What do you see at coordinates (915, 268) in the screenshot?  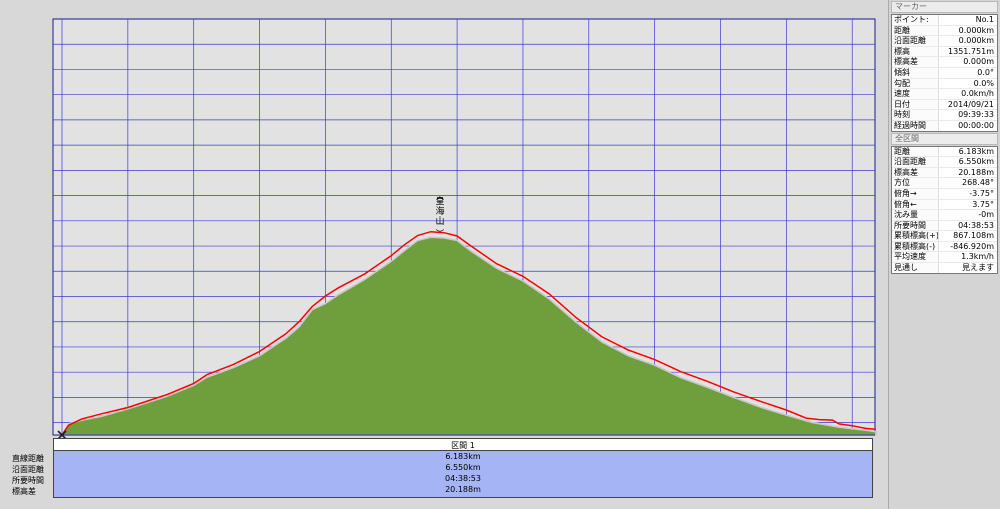 I see `full-key: 見通し` at bounding box center [915, 268].